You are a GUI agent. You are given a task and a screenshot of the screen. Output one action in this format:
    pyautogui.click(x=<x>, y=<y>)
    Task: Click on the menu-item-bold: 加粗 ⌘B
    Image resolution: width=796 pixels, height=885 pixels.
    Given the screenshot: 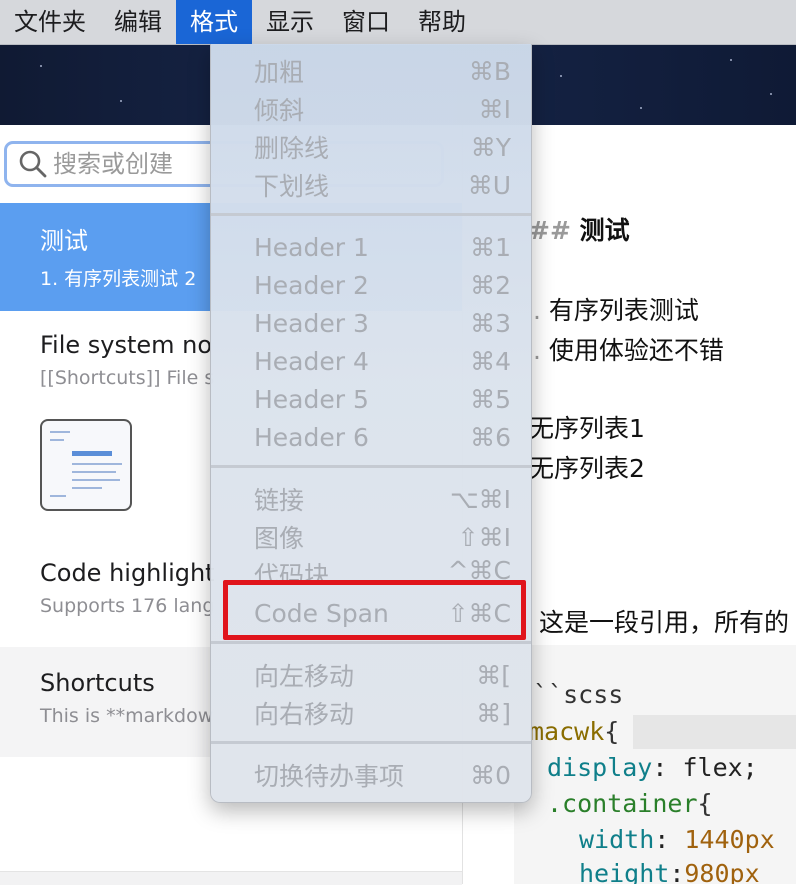 What is the action you would take?
    pyautogui.click(x=371, y=71)
    